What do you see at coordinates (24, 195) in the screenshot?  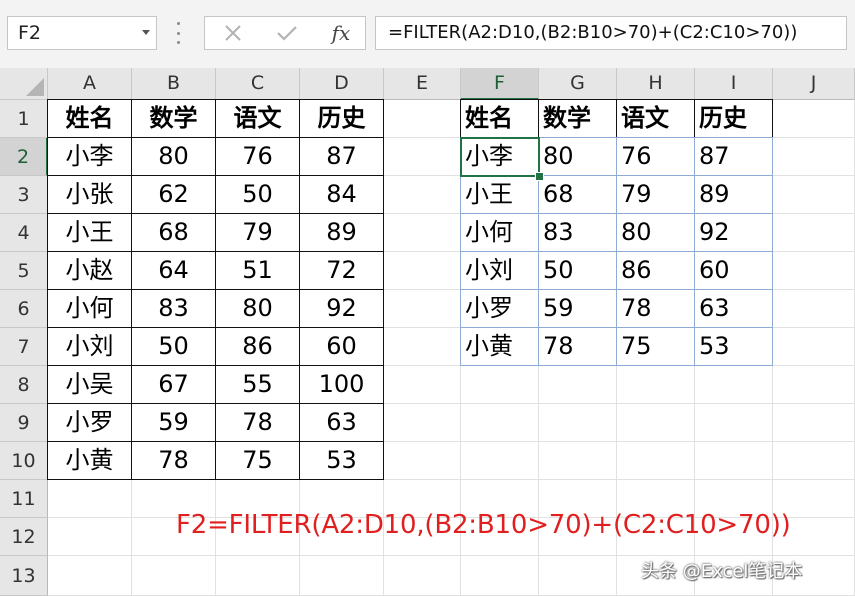 I see `row-header-3: 3` at bounding box center [24, 195].